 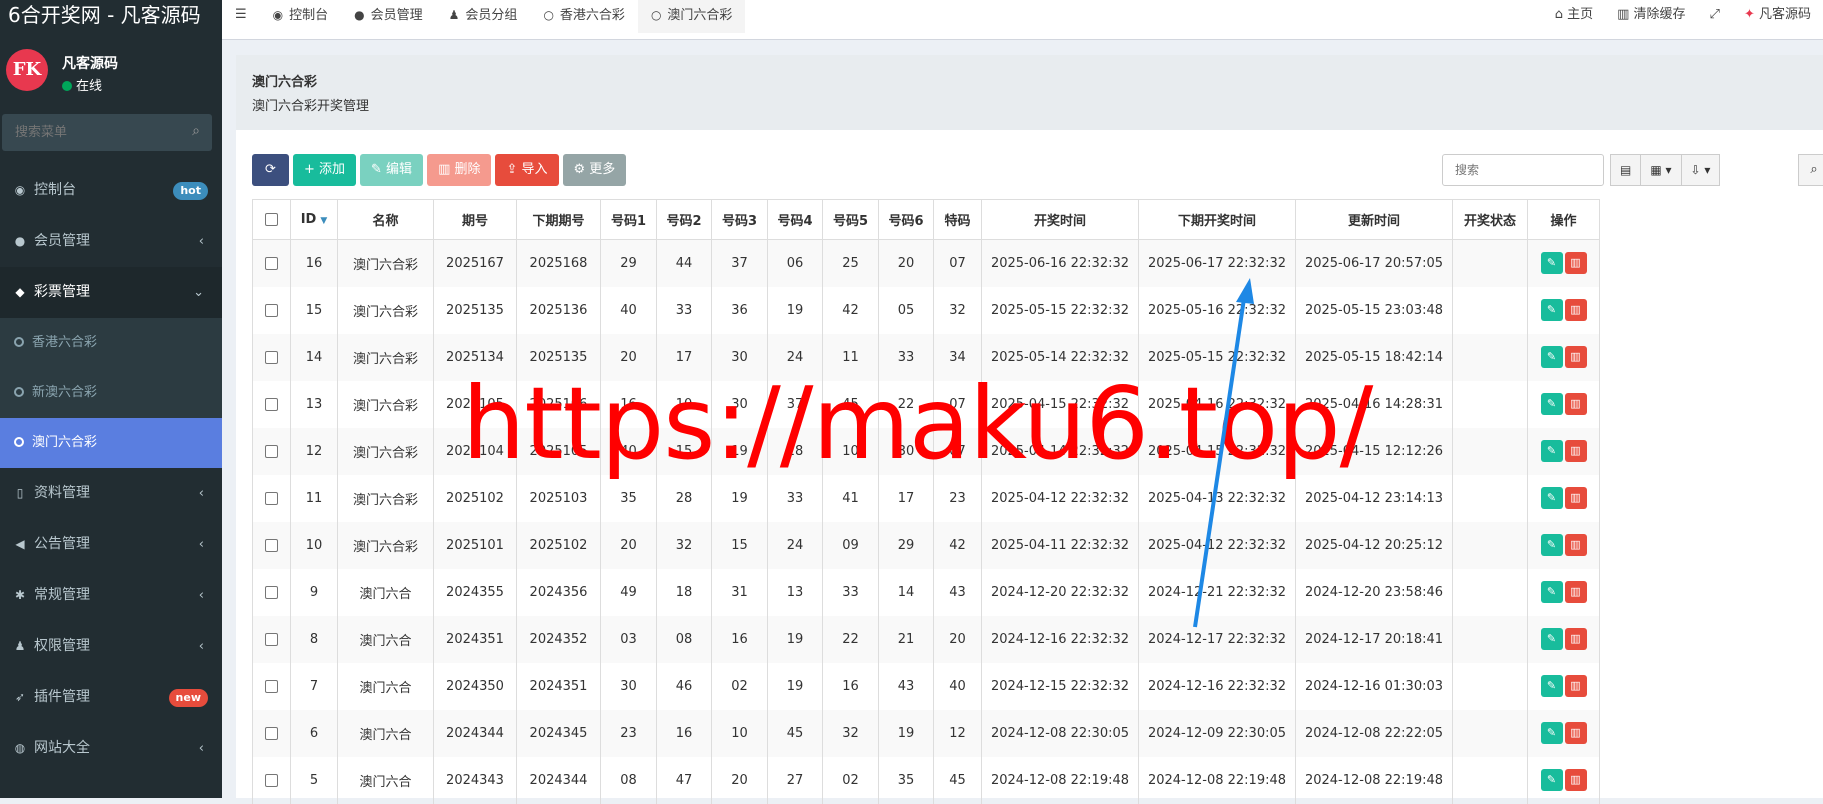 I want to click on column-header: 操作, so click(x=1563, y=219).